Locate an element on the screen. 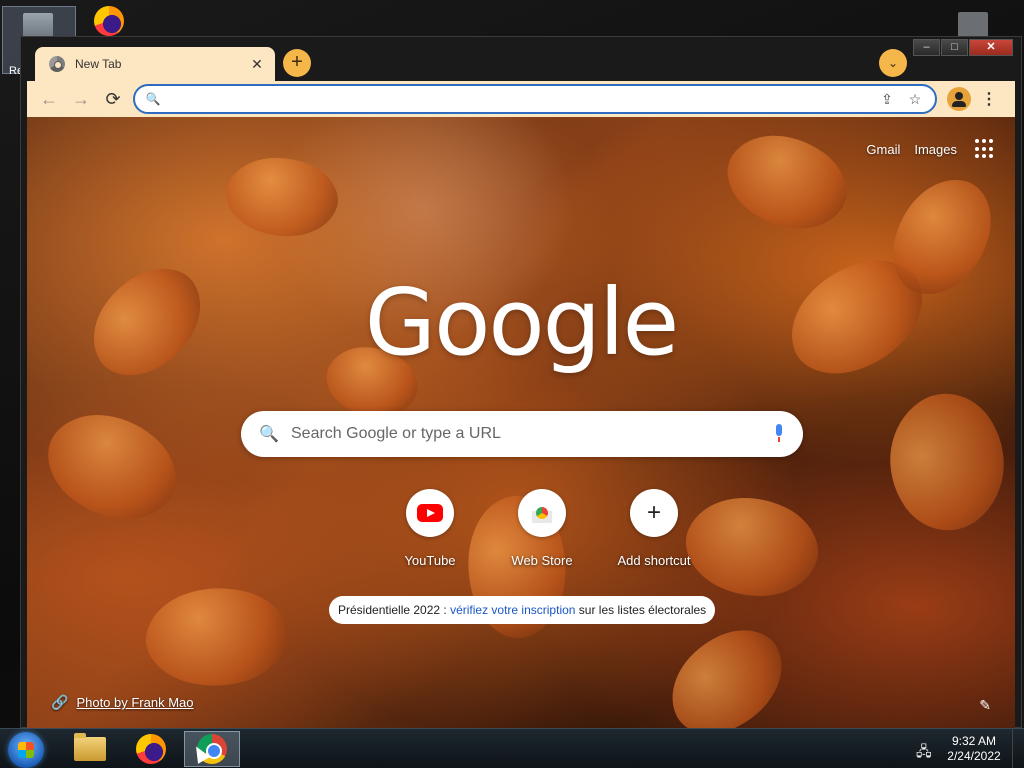 The image size is (1024, 768). tab-title: New Tab is located at coordinates (98, 64).